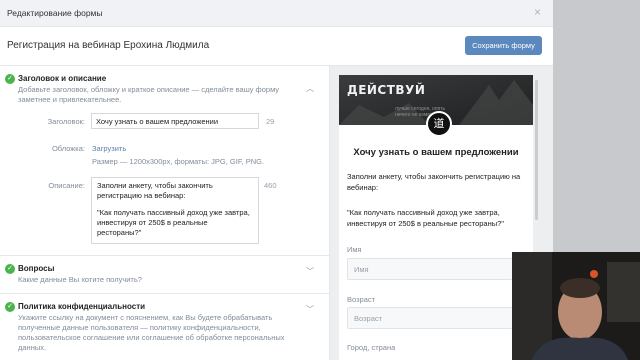 Image resolution: width=640 pixels, height=360 pixels. Describe the element at coordinates (66, 121) in the screenshot. I see `title-label: Заголовок:` at that location.